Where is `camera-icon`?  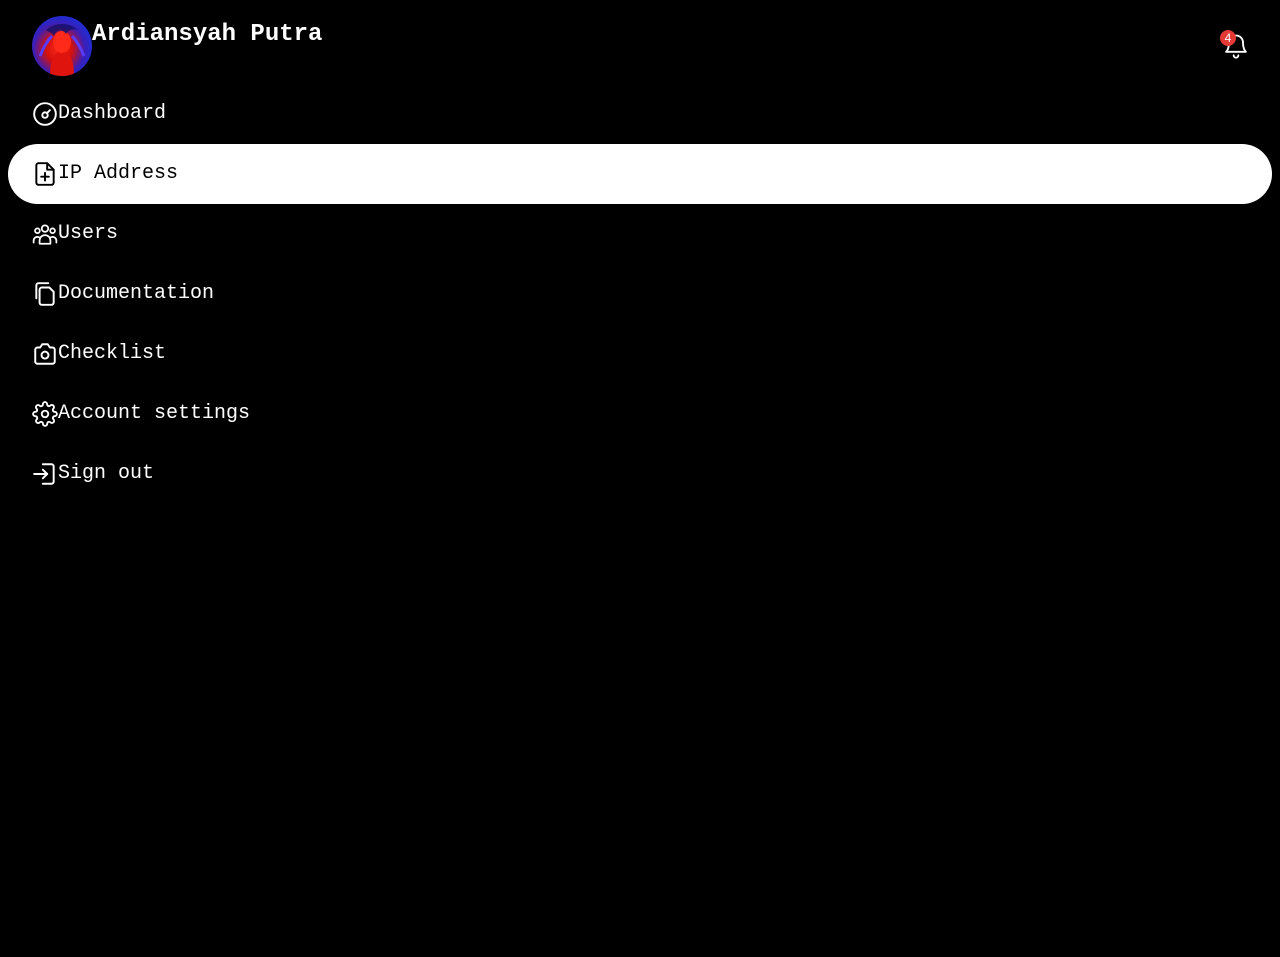 camera-icon is located at coordinates (45, 354).